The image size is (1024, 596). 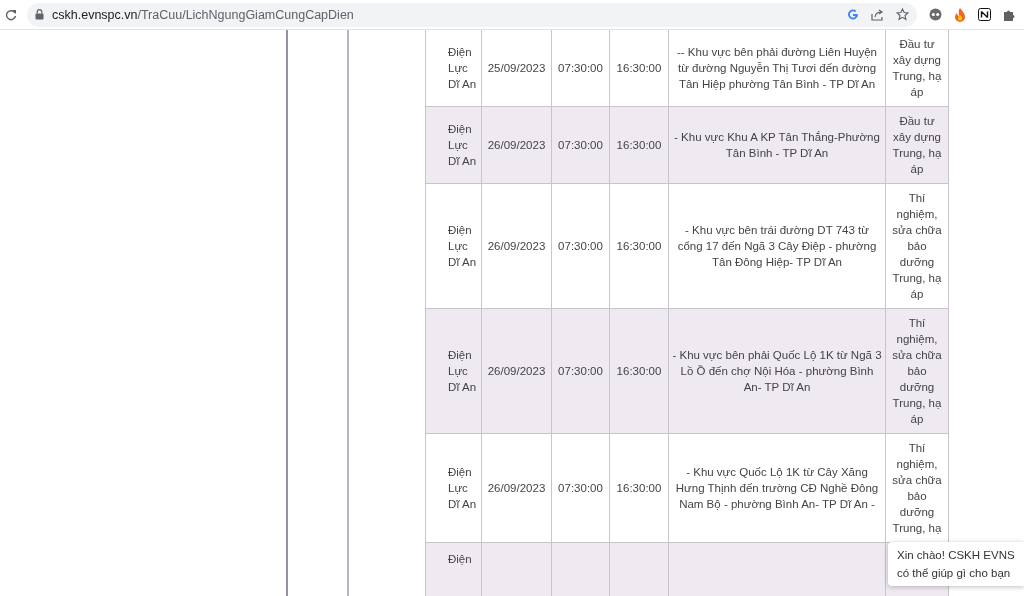 What do you see at coordinates (11, 14) in the screenshot?
I see `reload-icon` at bounding box center [11, 14].